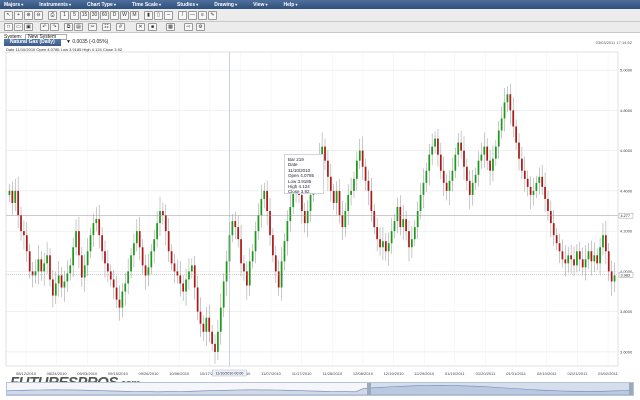 The image size is (640, 400). What do you see at coordinates (626, 311) in the screenshot?
I see `y-tick-label: 3.8000` at bounding box center [626, 311].